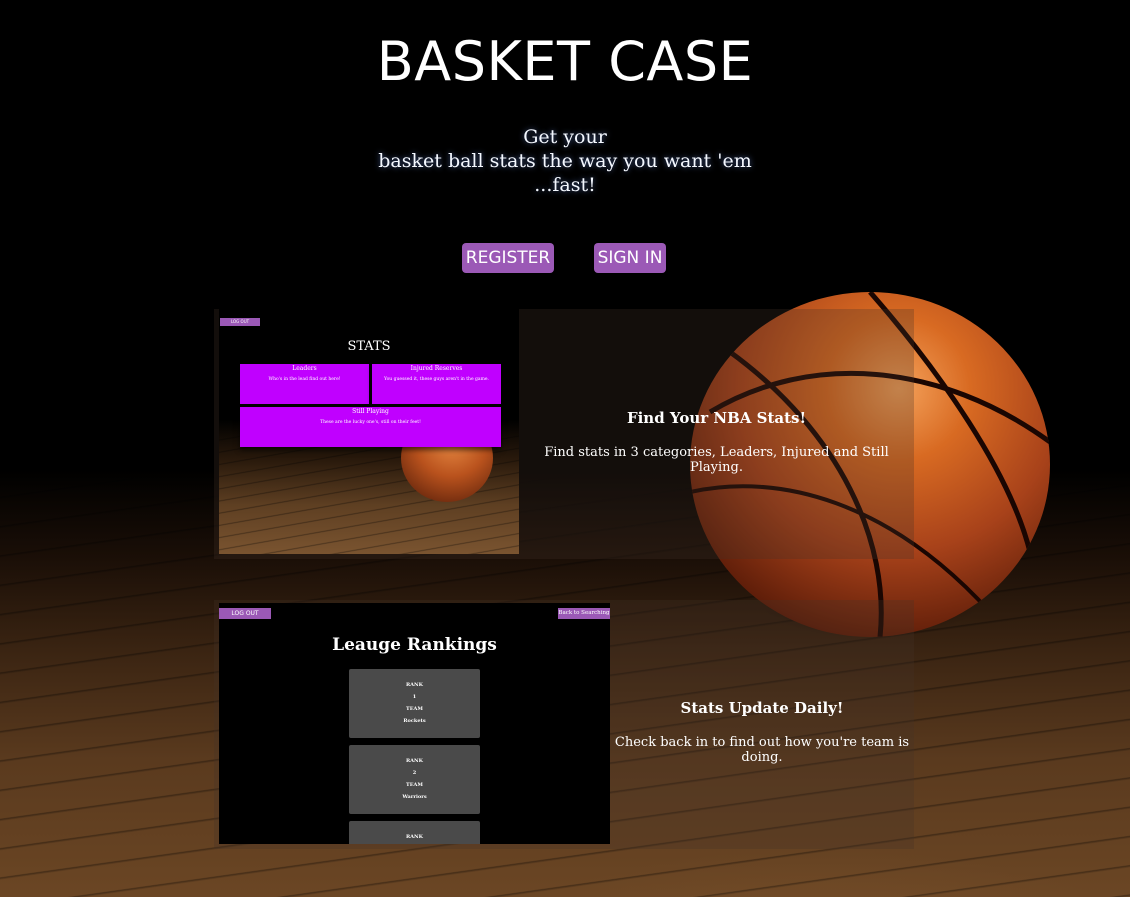 The height and width of the screenshot is (897, 1130). What do you see at coordinates (716, 418) in the screenshot?
I see `feature-heading: Find Your NBA Stats!` at bounding box center [716, 418].